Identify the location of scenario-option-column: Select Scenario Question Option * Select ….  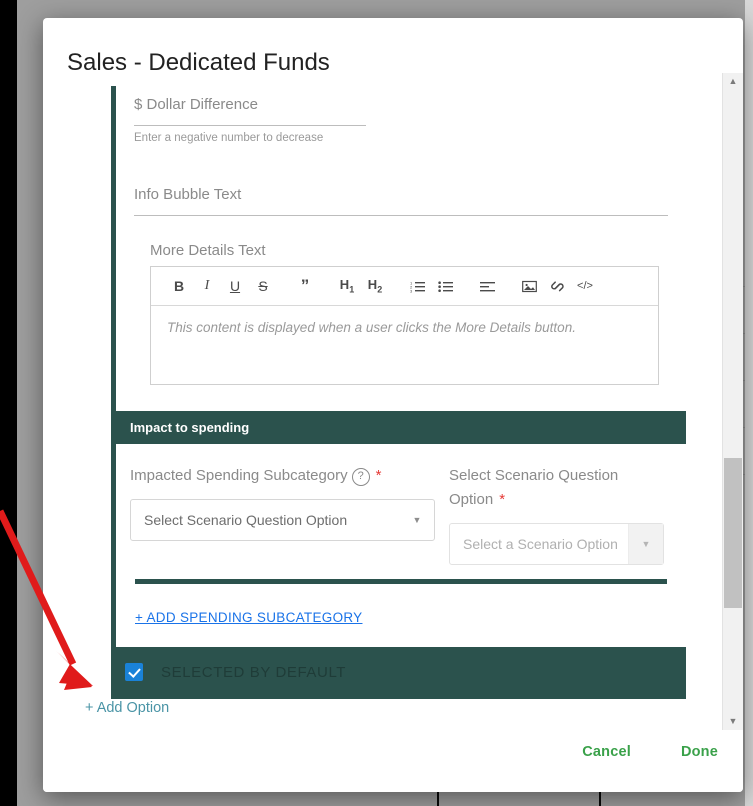
(556, 504).